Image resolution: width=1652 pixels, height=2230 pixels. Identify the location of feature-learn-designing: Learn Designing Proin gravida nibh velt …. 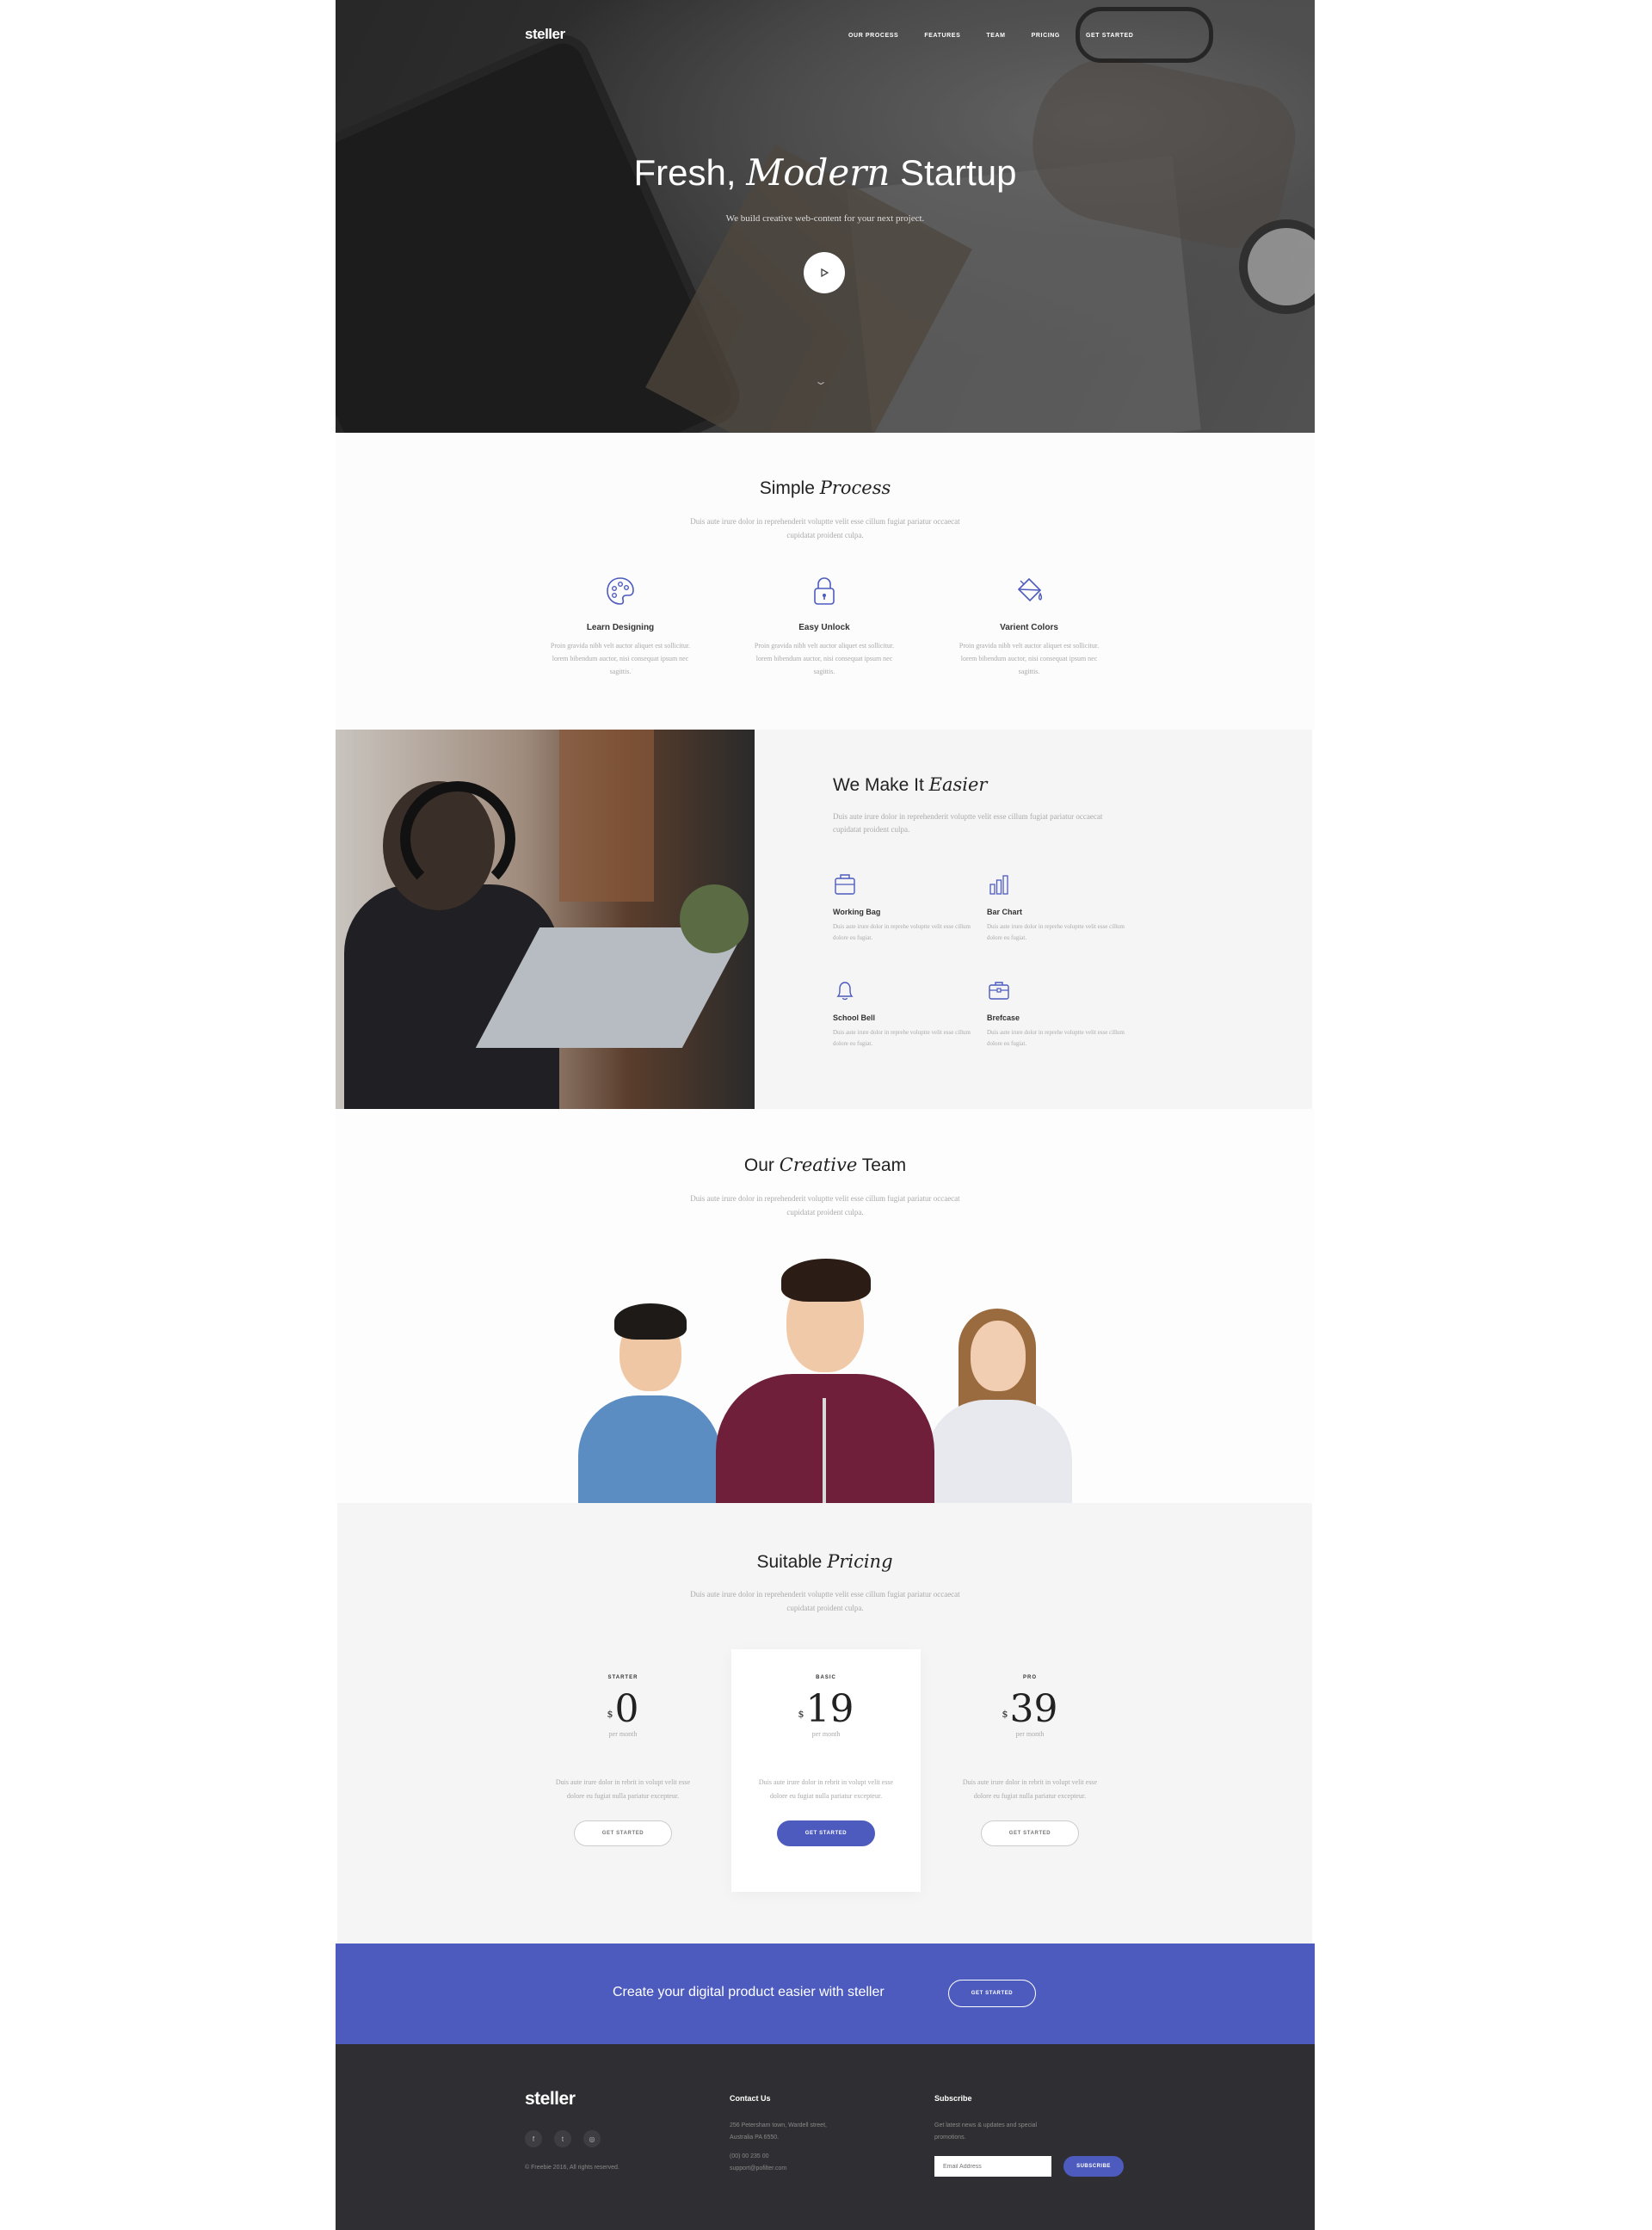
(620, 626).